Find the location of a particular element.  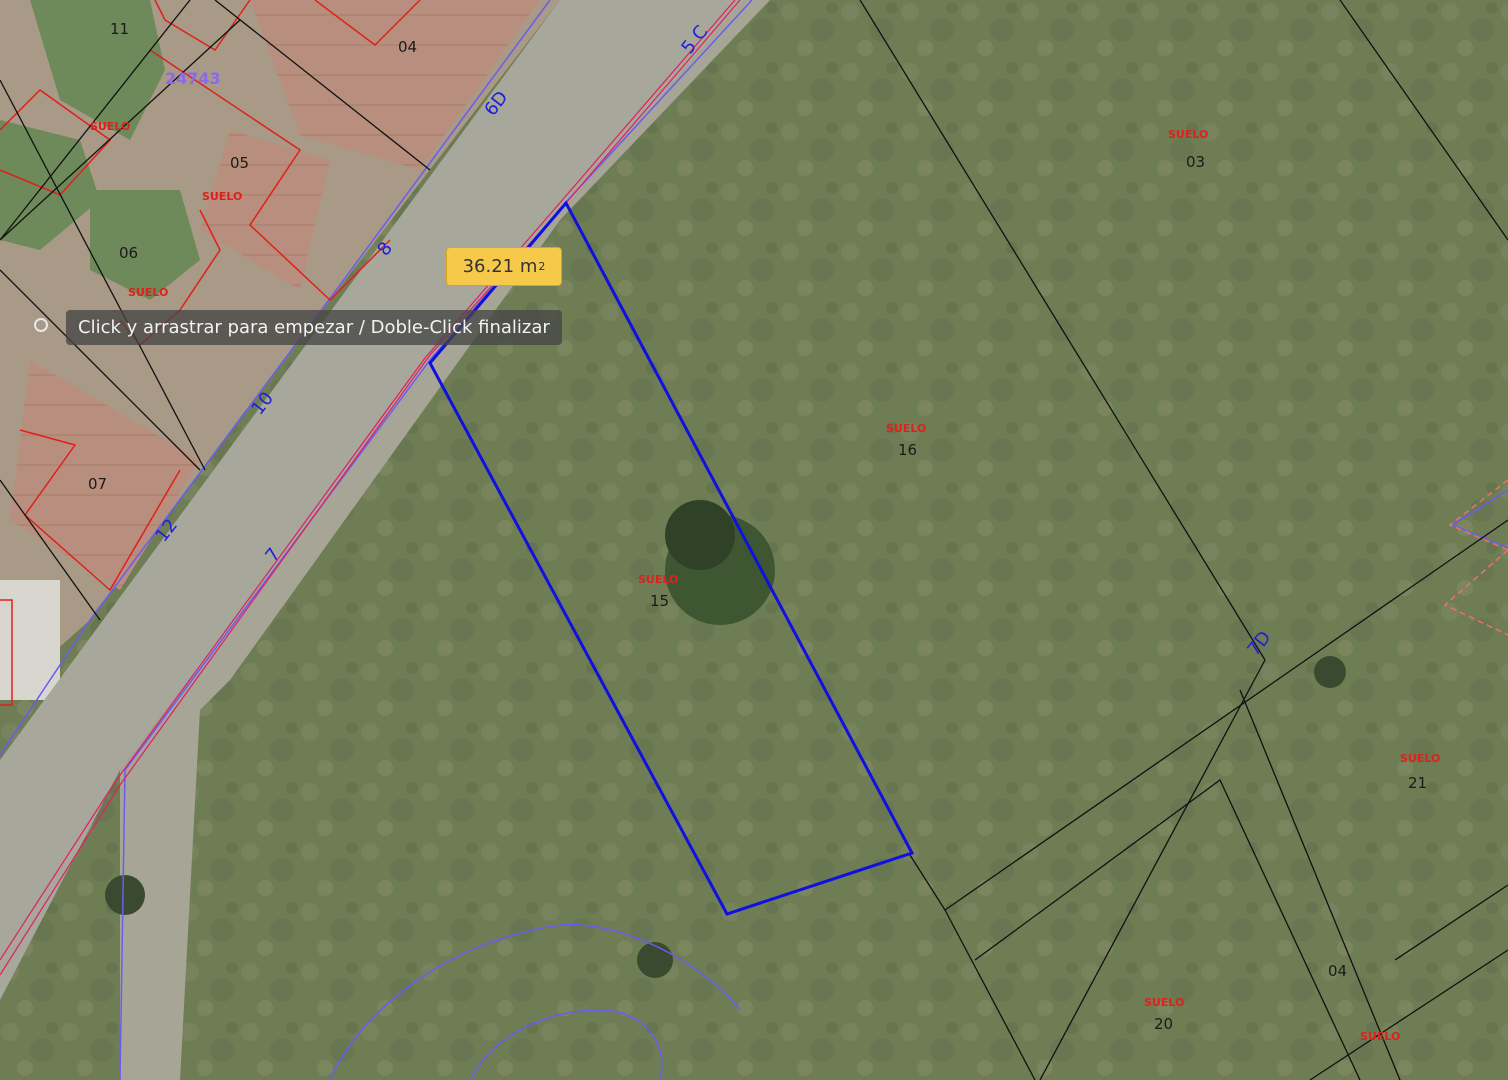

parcel-number: 15 is located at coordinates (659, 601).